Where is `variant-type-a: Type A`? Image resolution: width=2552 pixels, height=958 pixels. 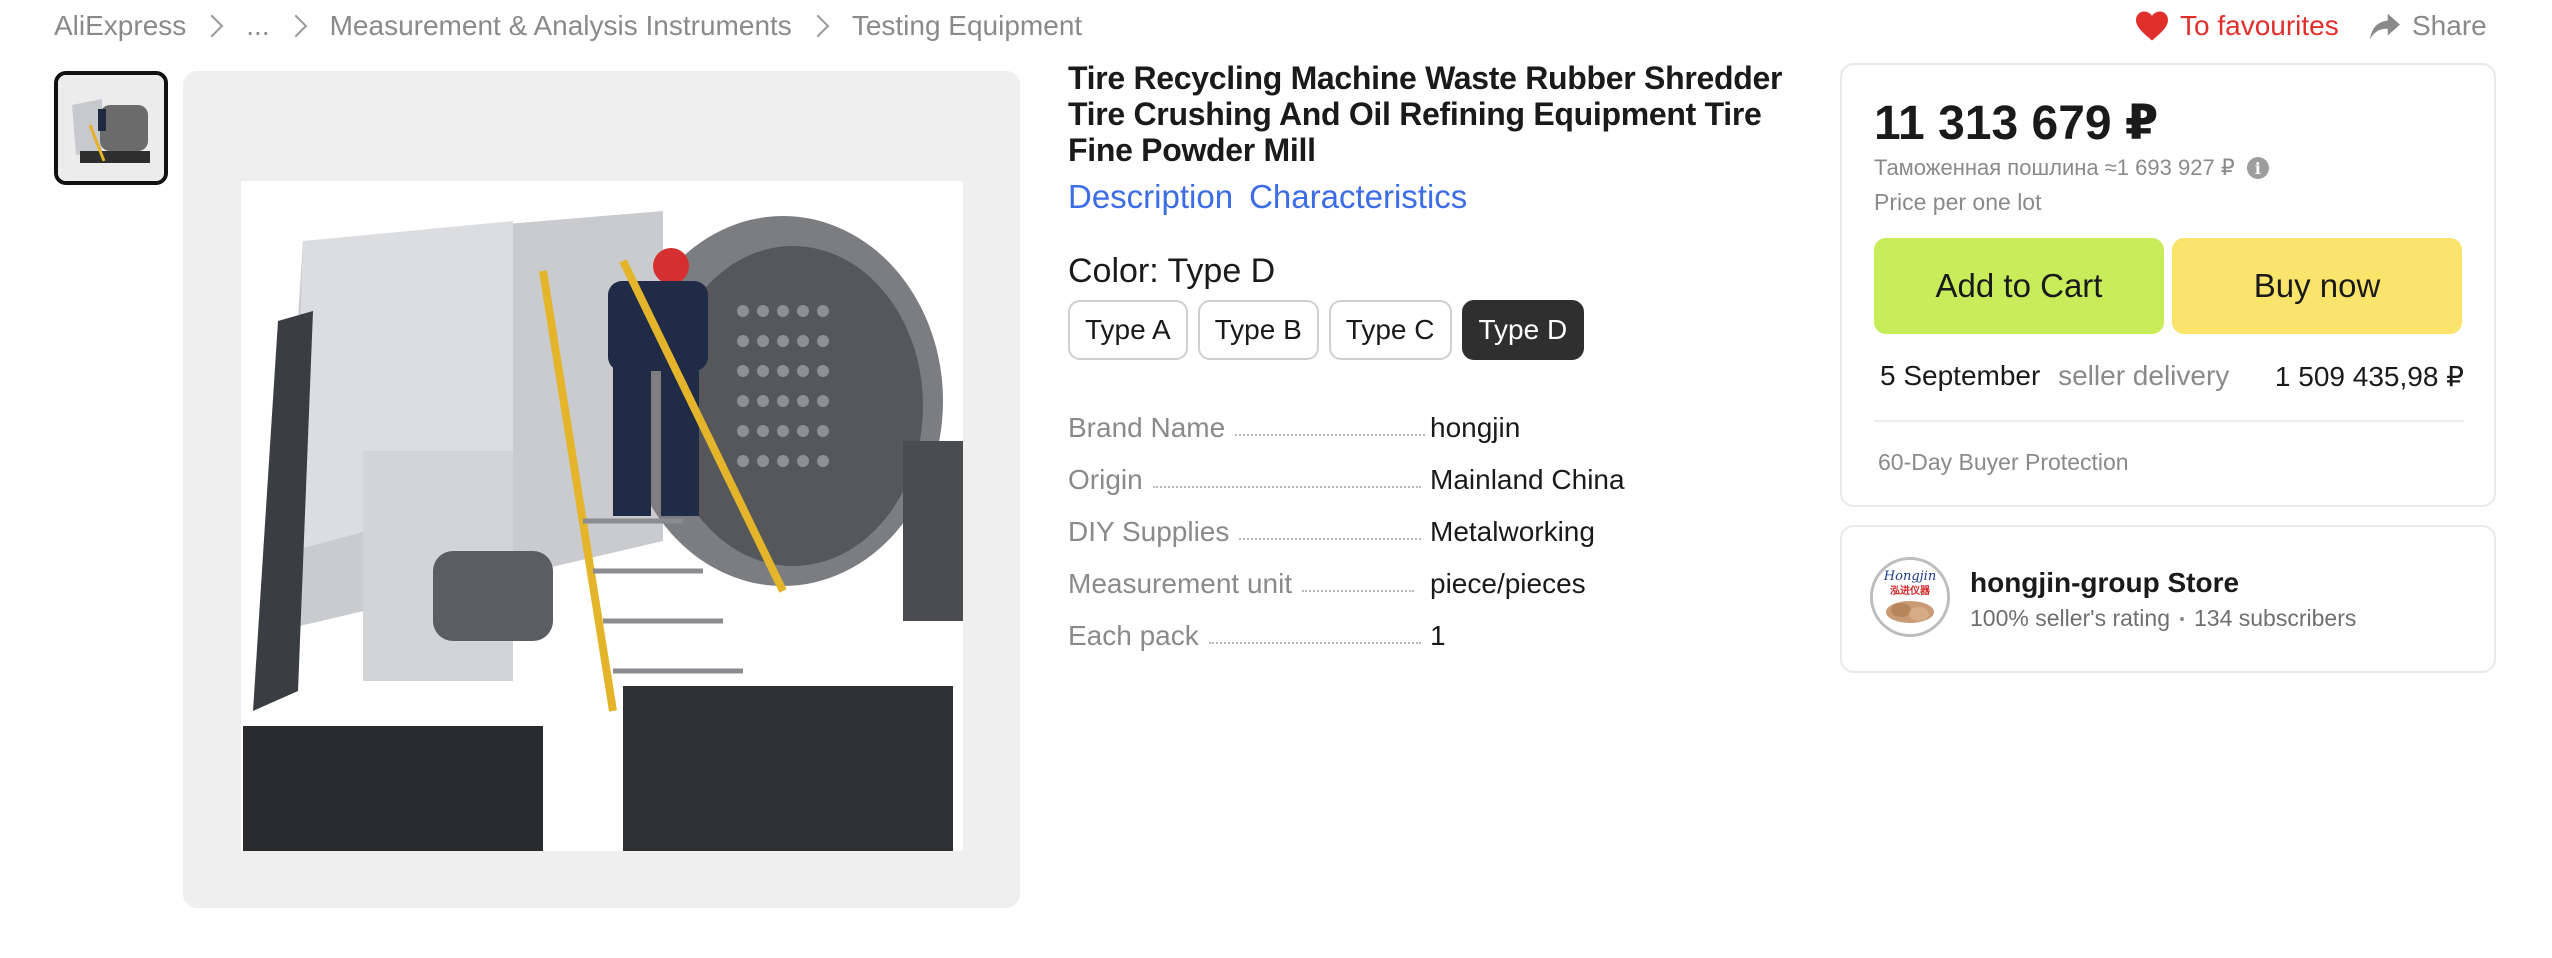
variant-type-a: Type A is located at coordinates (1128, 330).